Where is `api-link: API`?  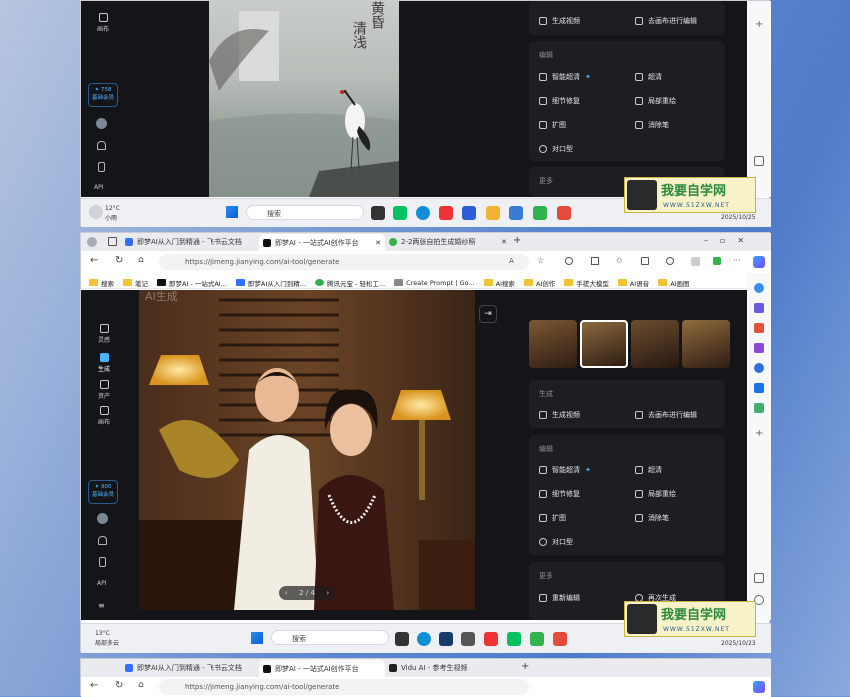
api-link: API is located at coordinates (99, 187).